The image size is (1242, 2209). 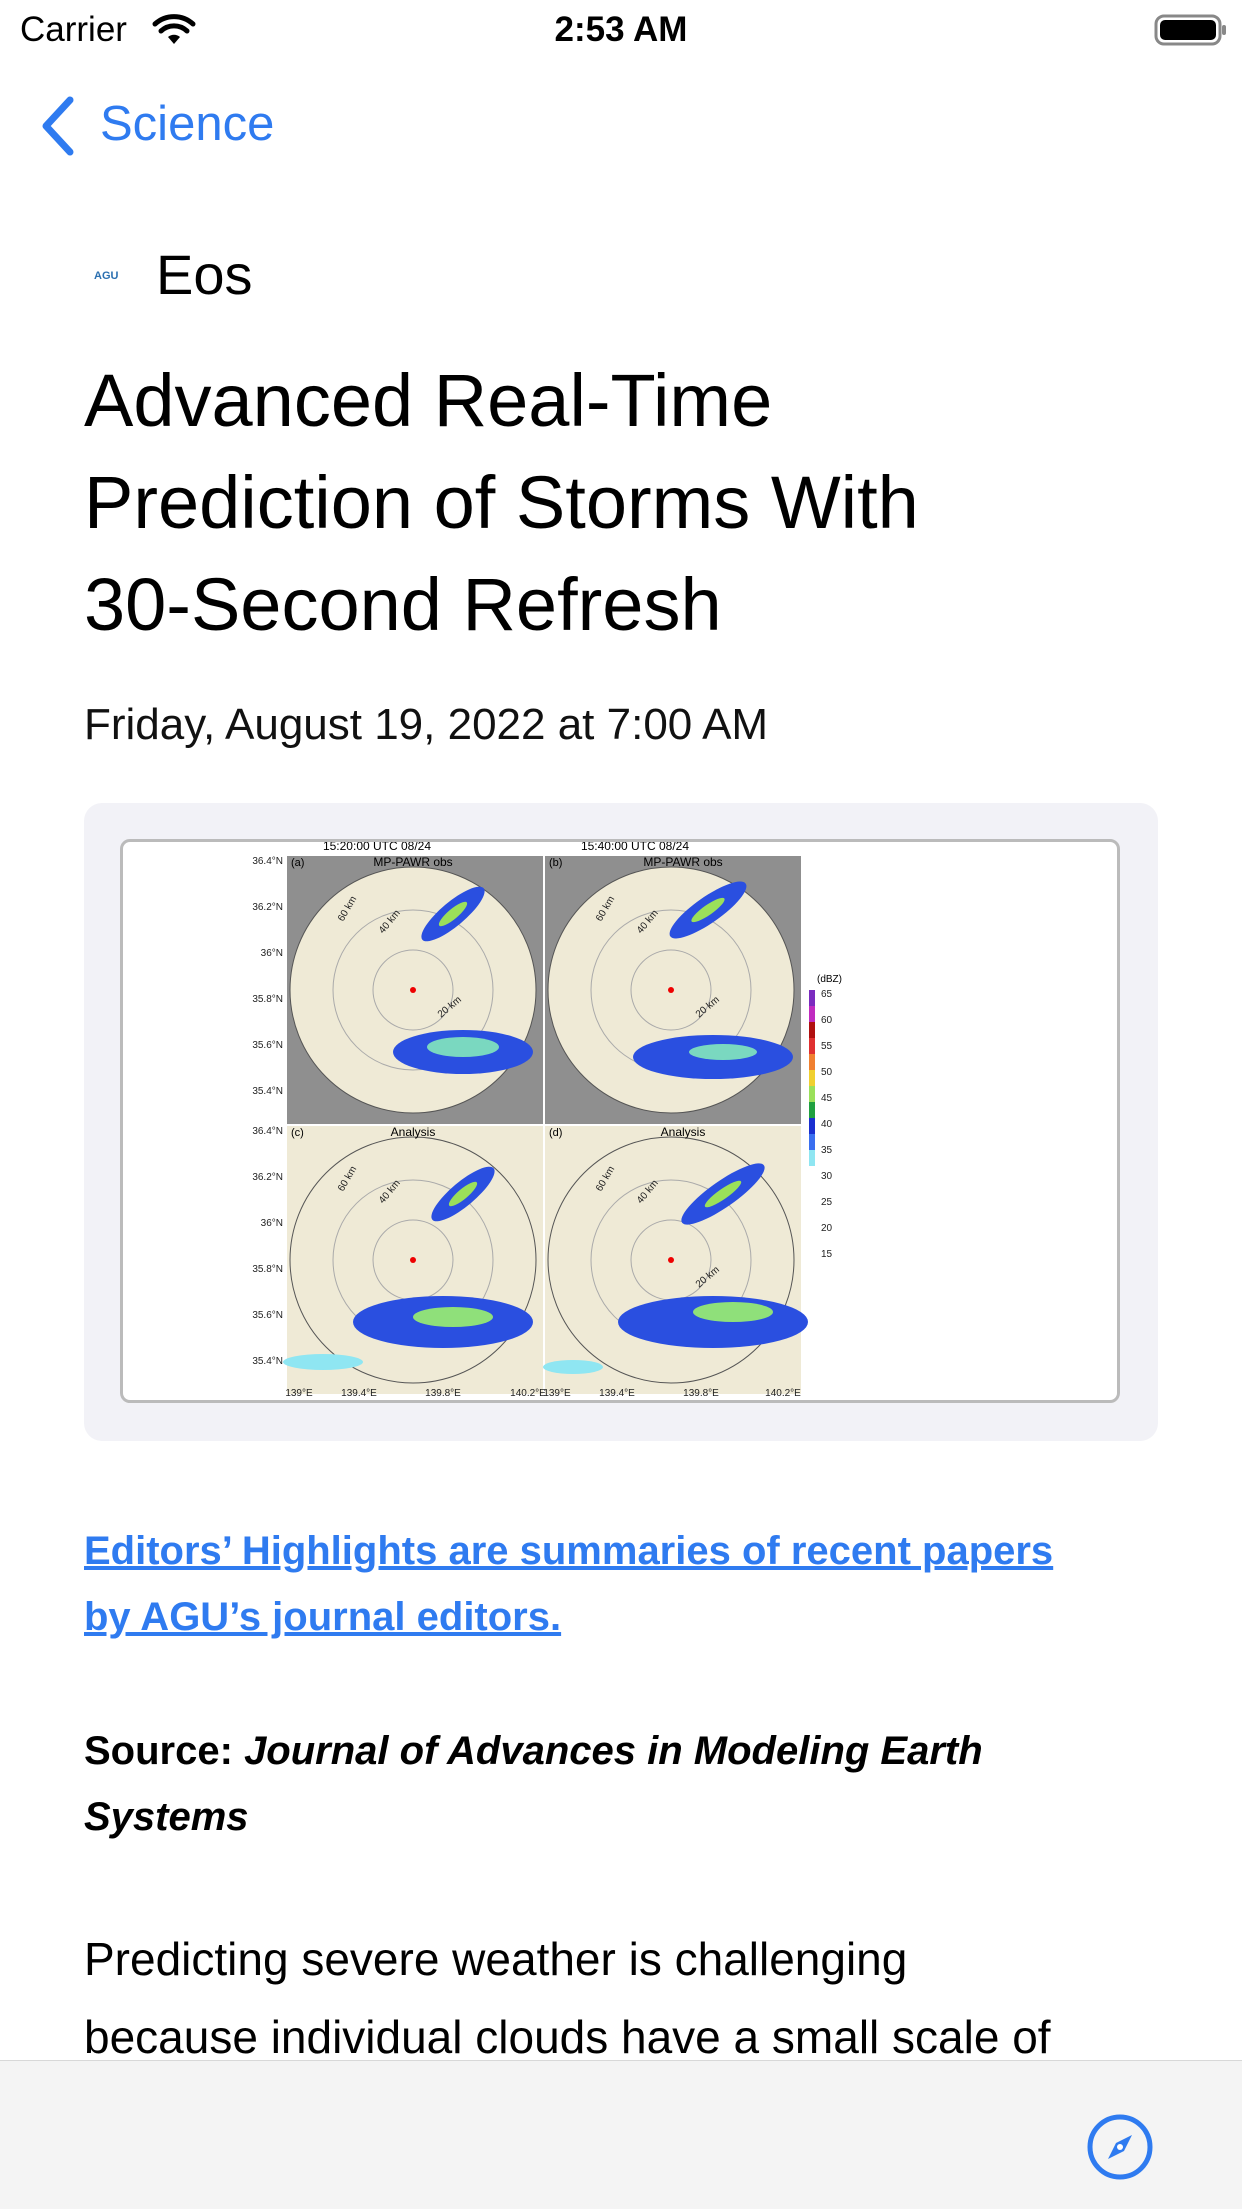 I want to click on clock-time: 2:53 AM, so click(x=621, y=29).